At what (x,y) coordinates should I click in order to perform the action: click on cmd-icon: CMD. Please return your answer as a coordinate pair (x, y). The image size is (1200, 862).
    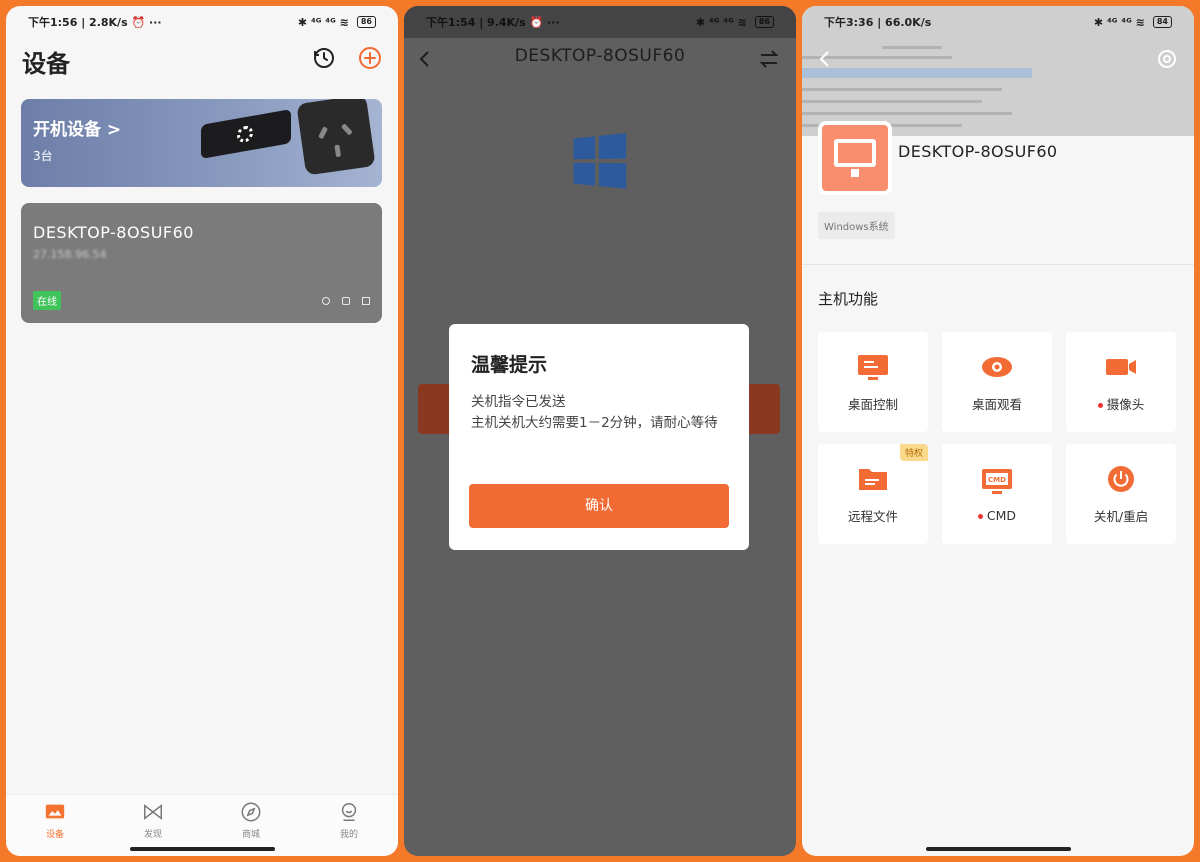
    Looking at the image, I should click on (997, 481).